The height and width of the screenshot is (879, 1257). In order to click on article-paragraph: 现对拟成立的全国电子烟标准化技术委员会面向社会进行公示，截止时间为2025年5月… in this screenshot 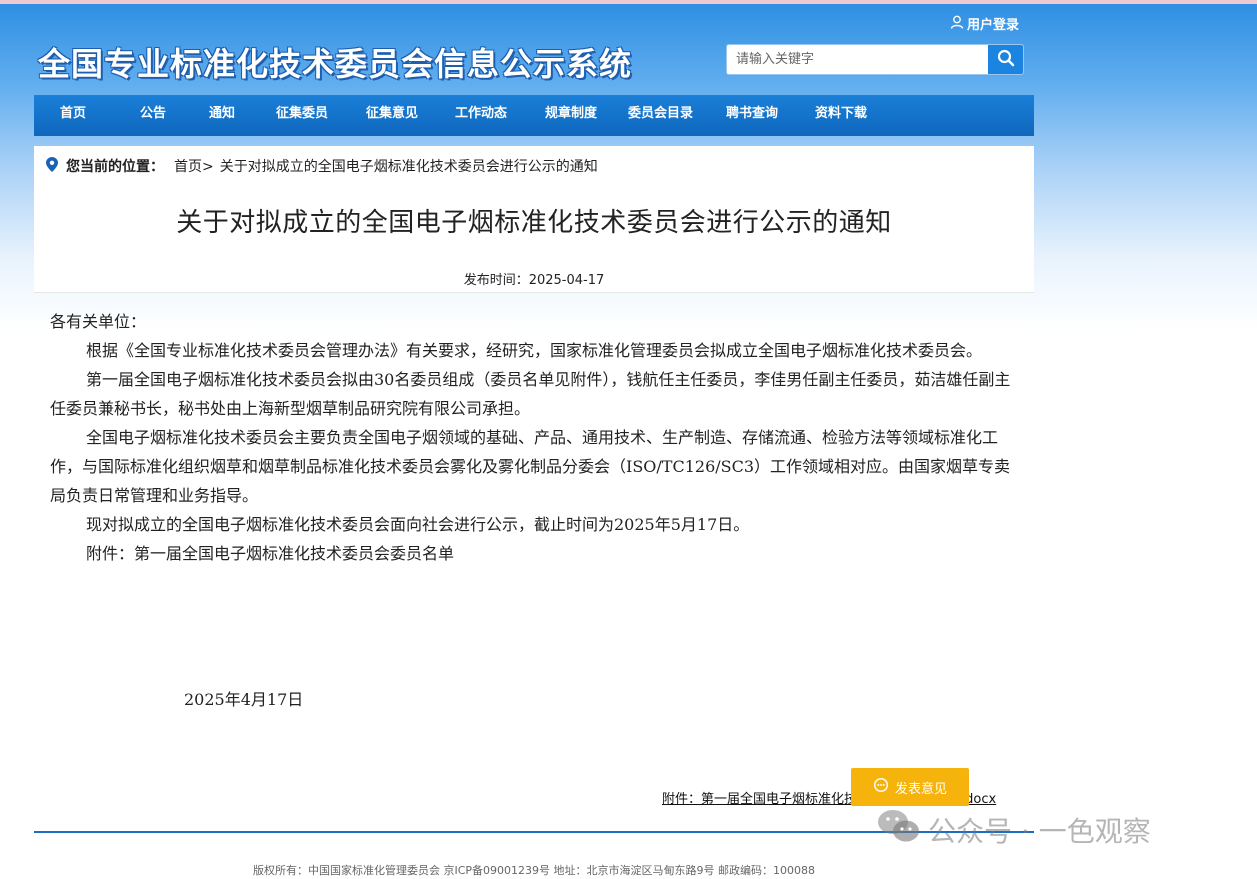, I will do `click(418, 524)`.